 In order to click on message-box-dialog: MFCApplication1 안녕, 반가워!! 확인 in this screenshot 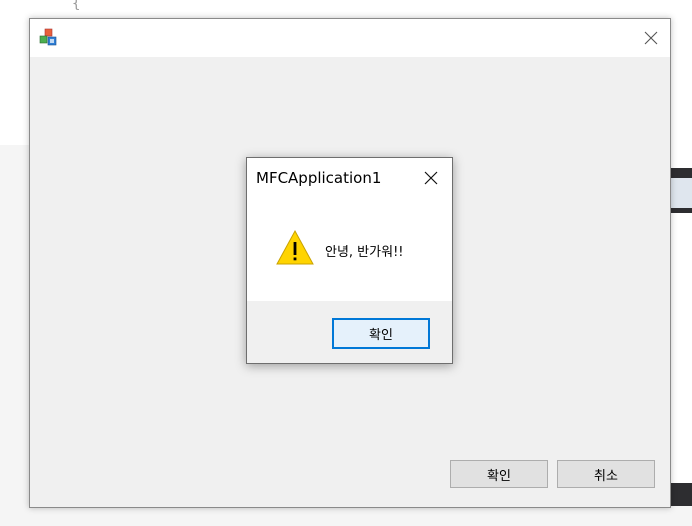, I will do `click(349, 260)`.